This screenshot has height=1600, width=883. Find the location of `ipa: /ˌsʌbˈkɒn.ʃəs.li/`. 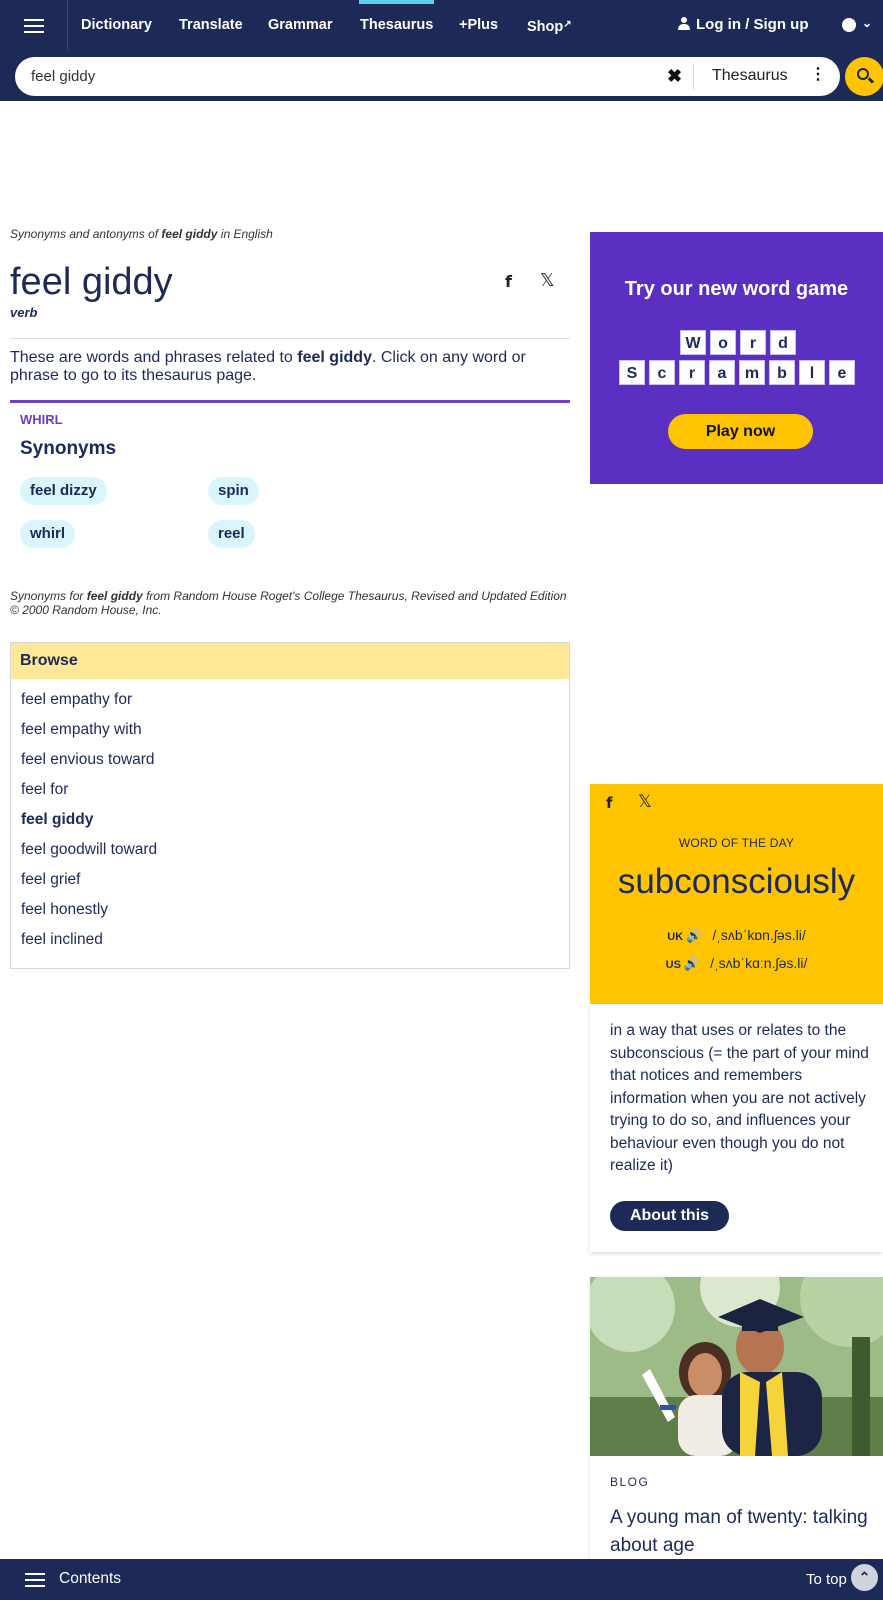

ipa: /ˌsʌbˈkɒn.ʃəs.li/ is located at coordinates (759, 935).